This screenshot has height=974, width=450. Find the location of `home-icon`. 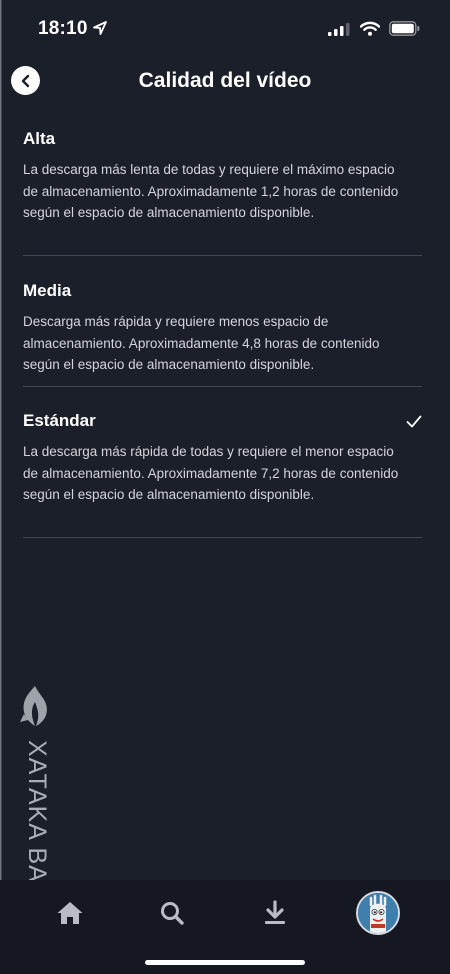

home-icon is located at coordinates (70, 913).